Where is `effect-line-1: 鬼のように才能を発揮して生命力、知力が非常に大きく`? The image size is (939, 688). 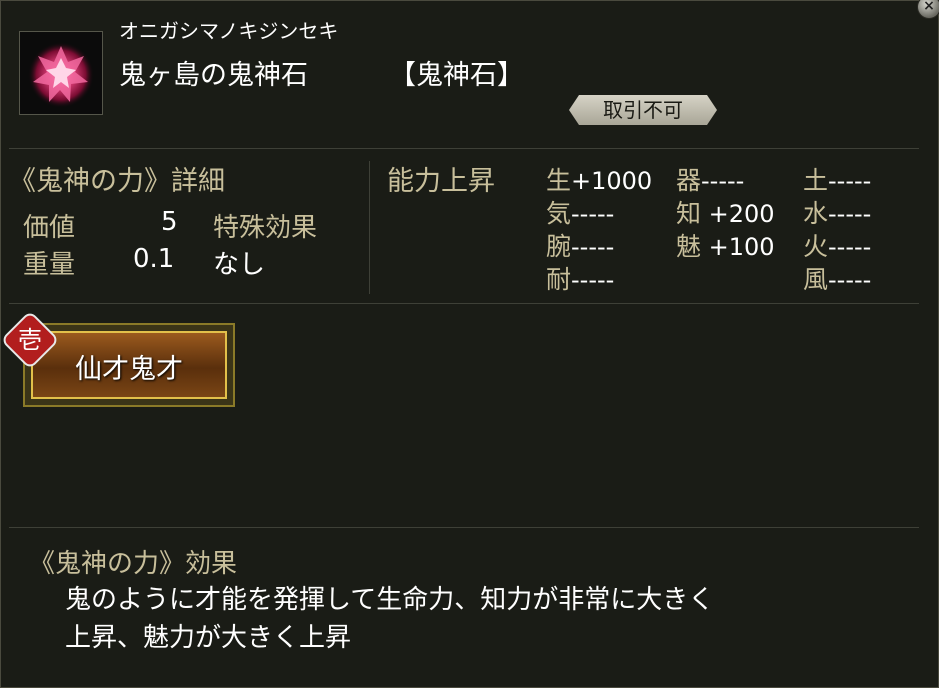
effect-line-1: 鬼のように才能を発揮して生命力、知力が非常に大きく is located at coordinates (390, 600).